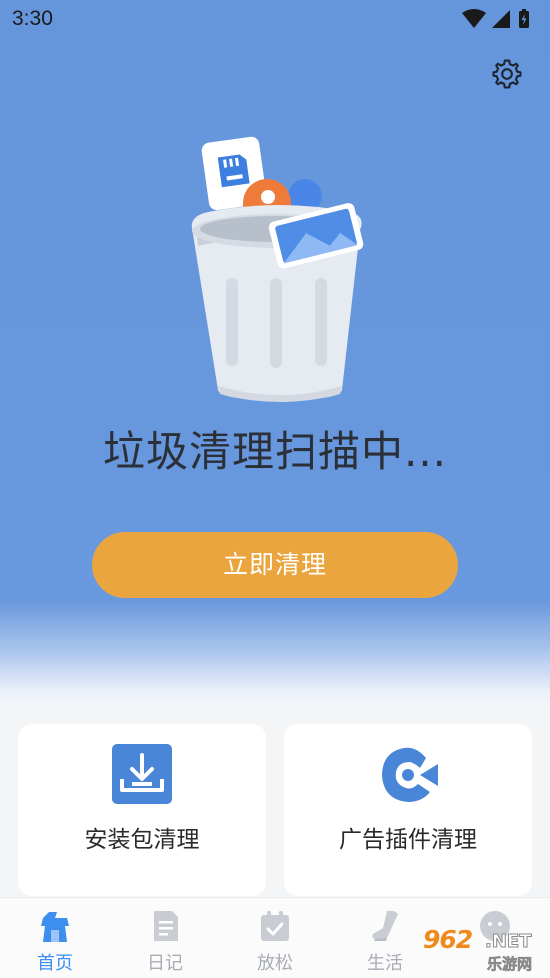 This screenshot has height=978, width=550. What do you see at coordinates (385, 925) in the screenshot?
I see `shoe-icon` at bounding box center [385, 925].